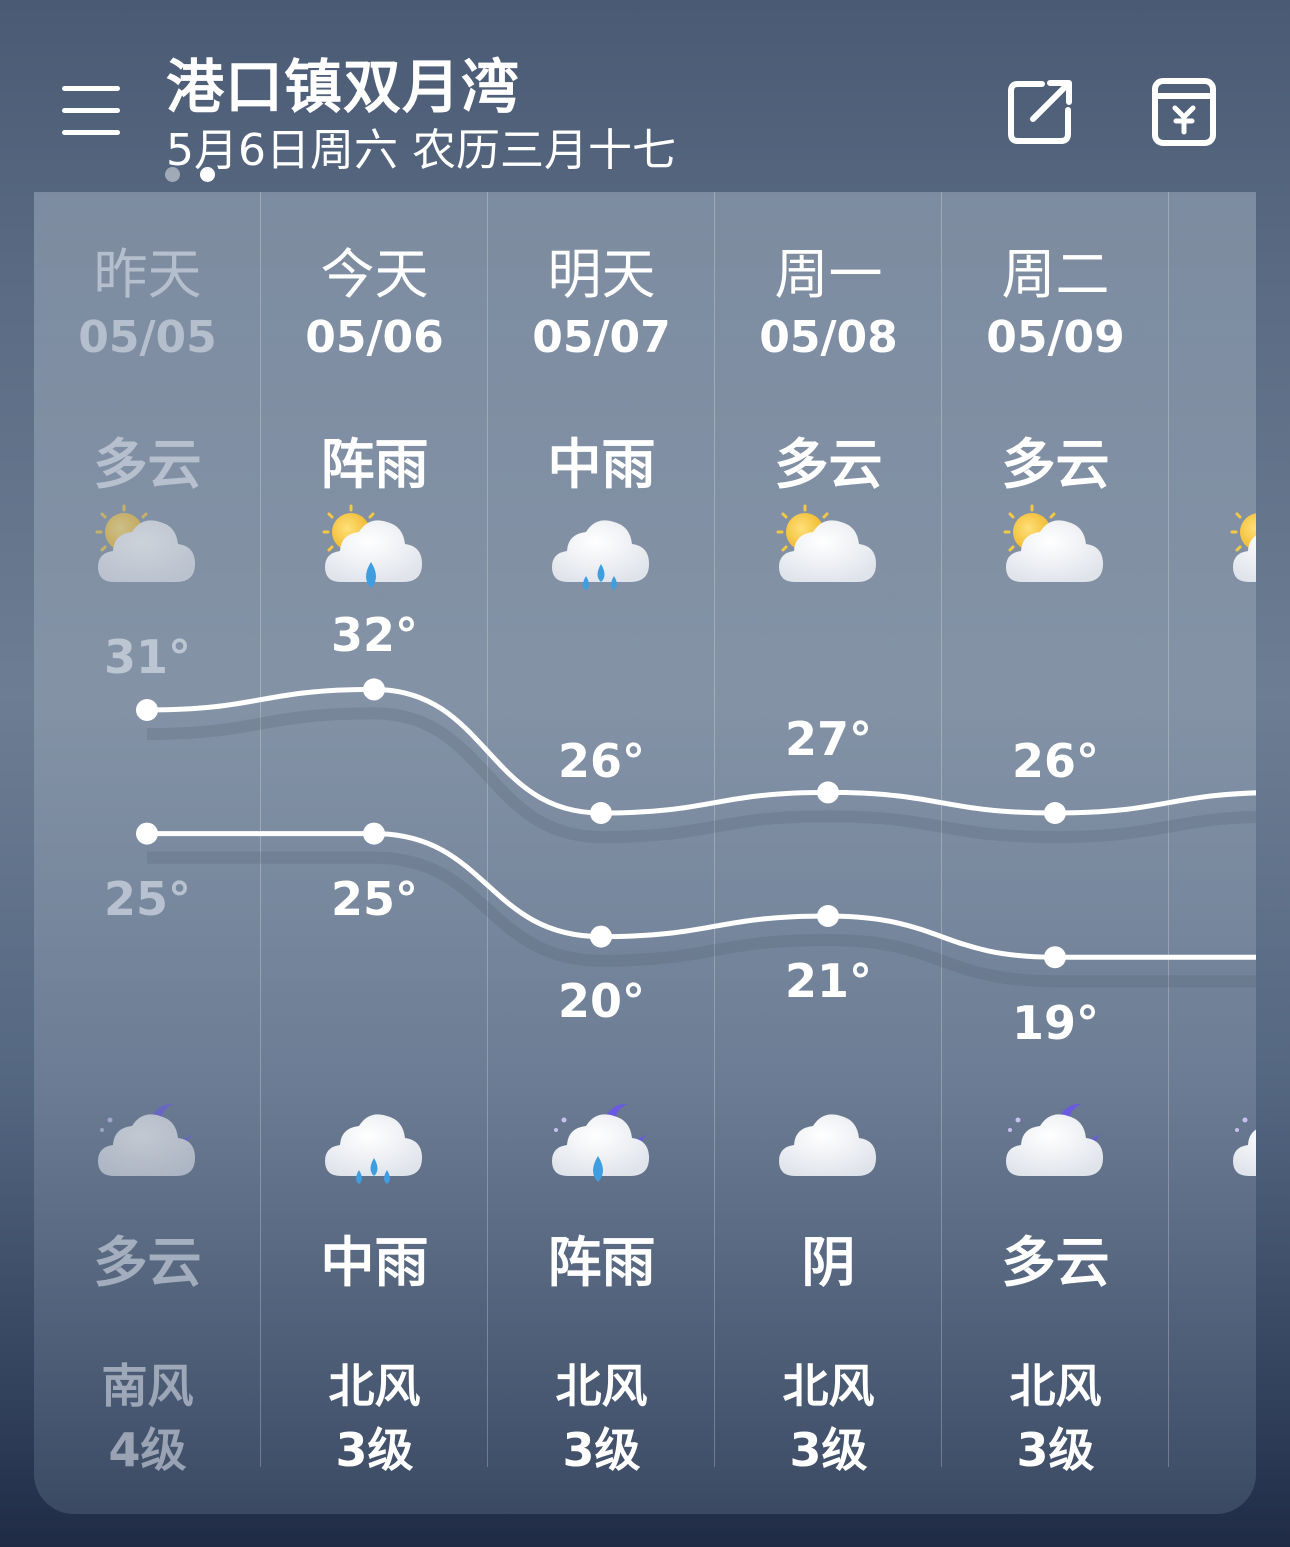 This screenshot has width=1290, height=1547. I want to click on almanac-calendar-icon, so click(1184, 111).